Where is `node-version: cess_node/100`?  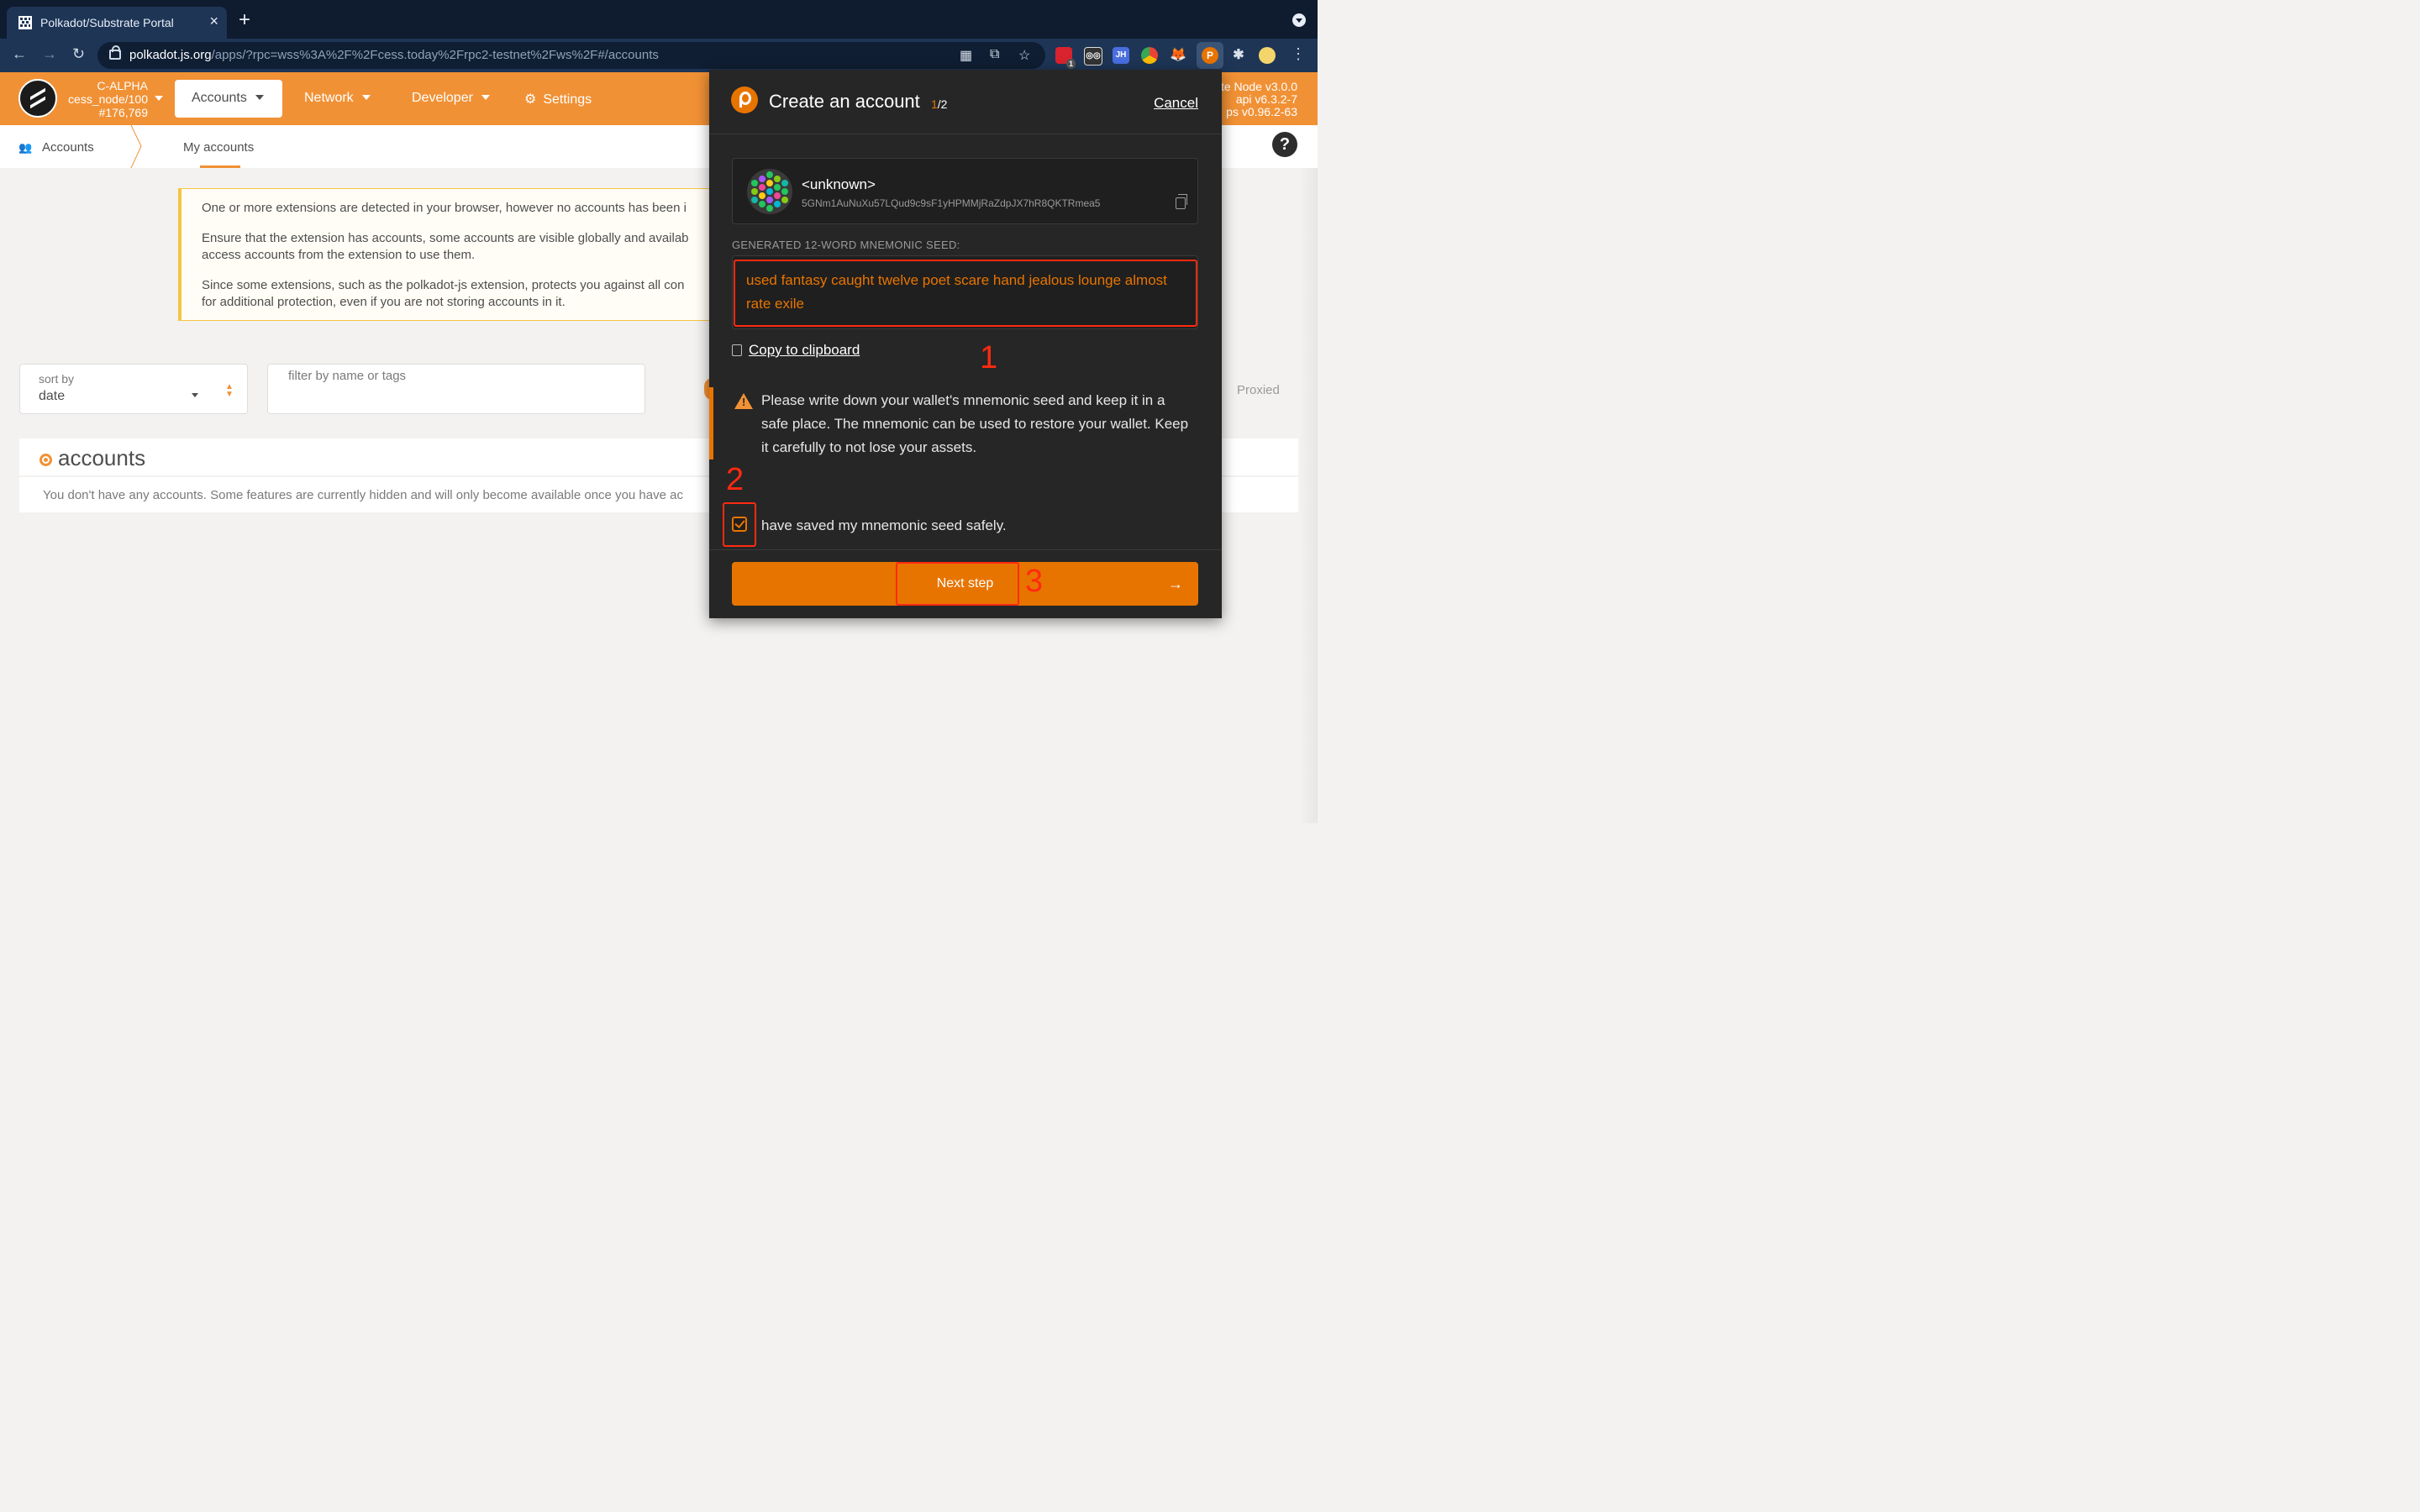
node-version: cess_node/100 is located at coordinates (108, 99).